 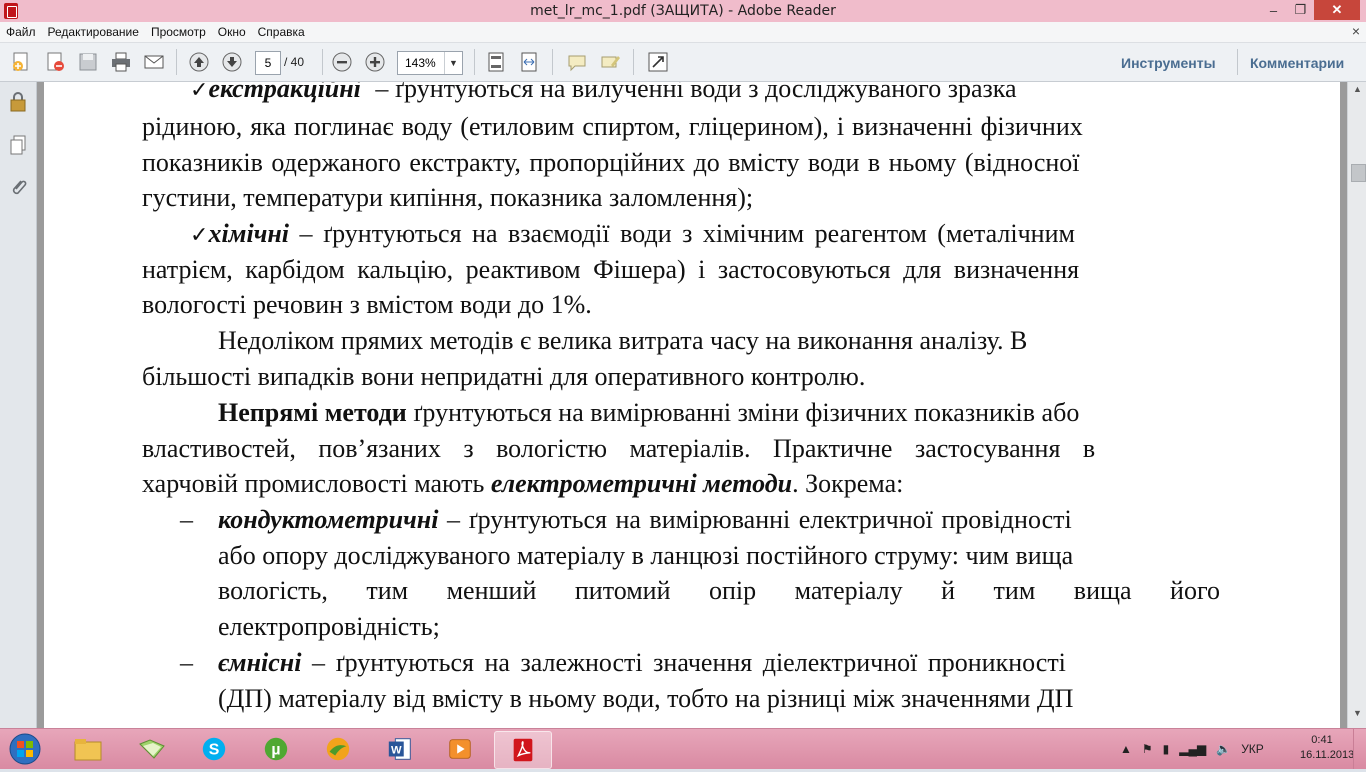 I want to click on next-page-icon, so click(x=232, y=62).